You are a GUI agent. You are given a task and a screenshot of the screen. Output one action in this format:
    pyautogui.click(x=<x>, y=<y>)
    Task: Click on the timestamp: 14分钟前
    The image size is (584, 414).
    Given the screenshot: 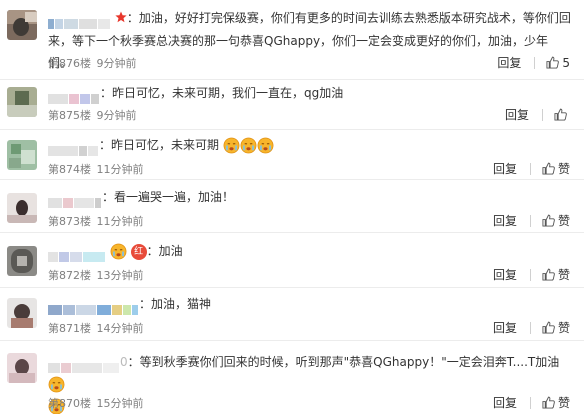 What is the action you would take?
    pyautogui.click(x=120, y=328)
    